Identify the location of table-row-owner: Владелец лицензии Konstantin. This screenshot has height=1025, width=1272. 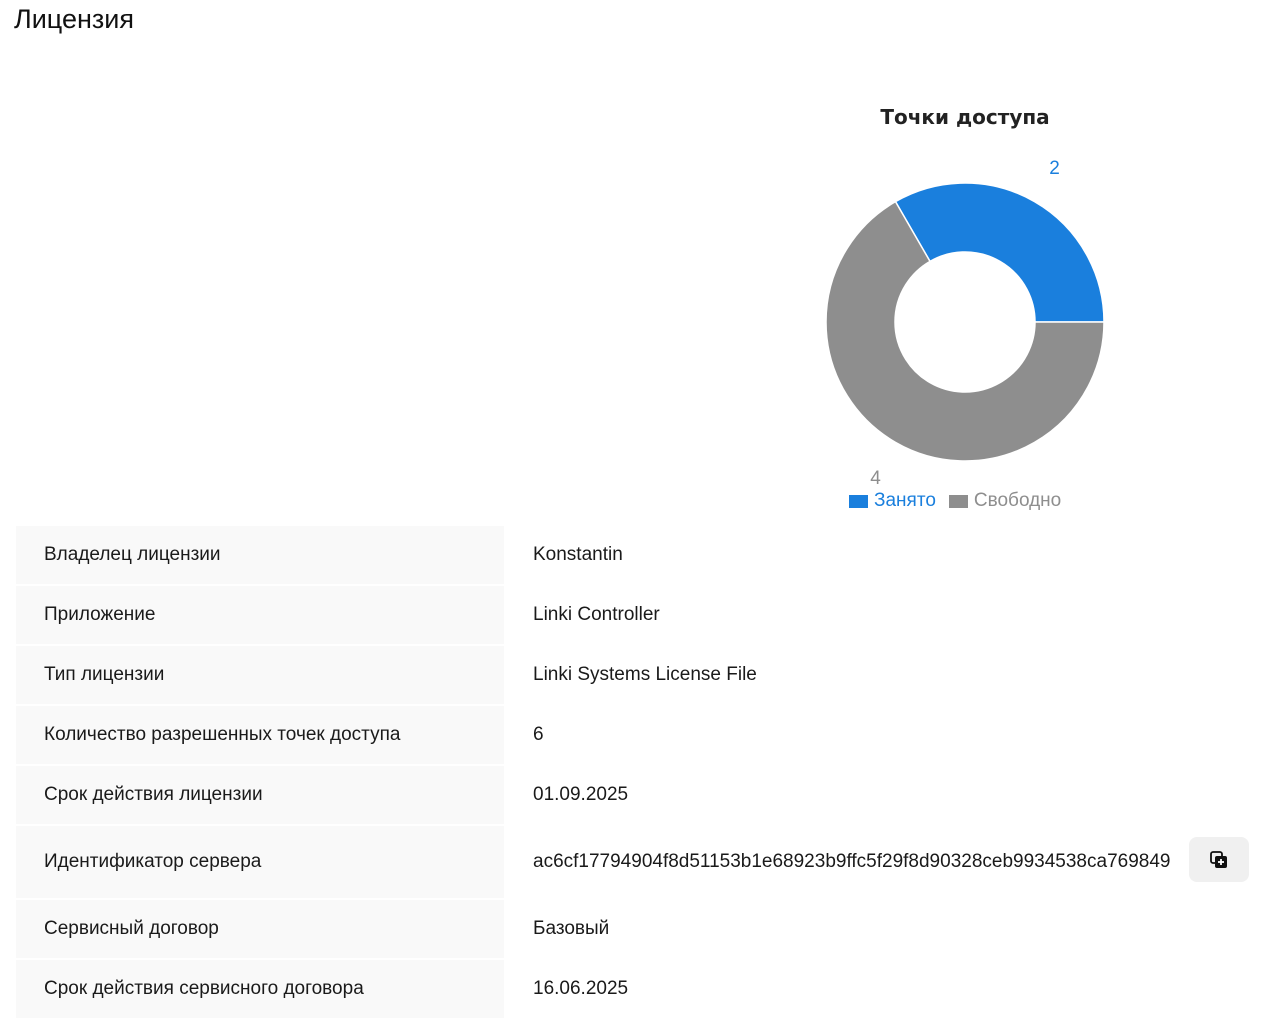
(636, 556).